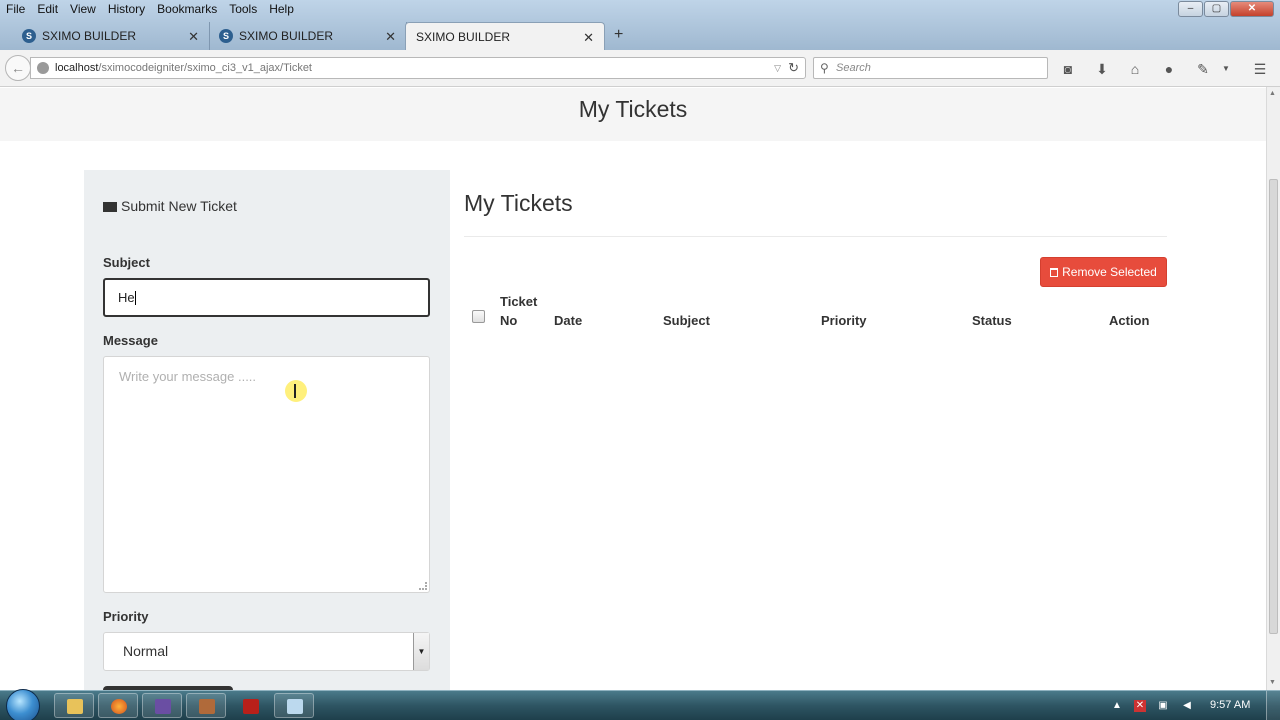  I want to click on search-icon: ⚲, so click(824, 68).